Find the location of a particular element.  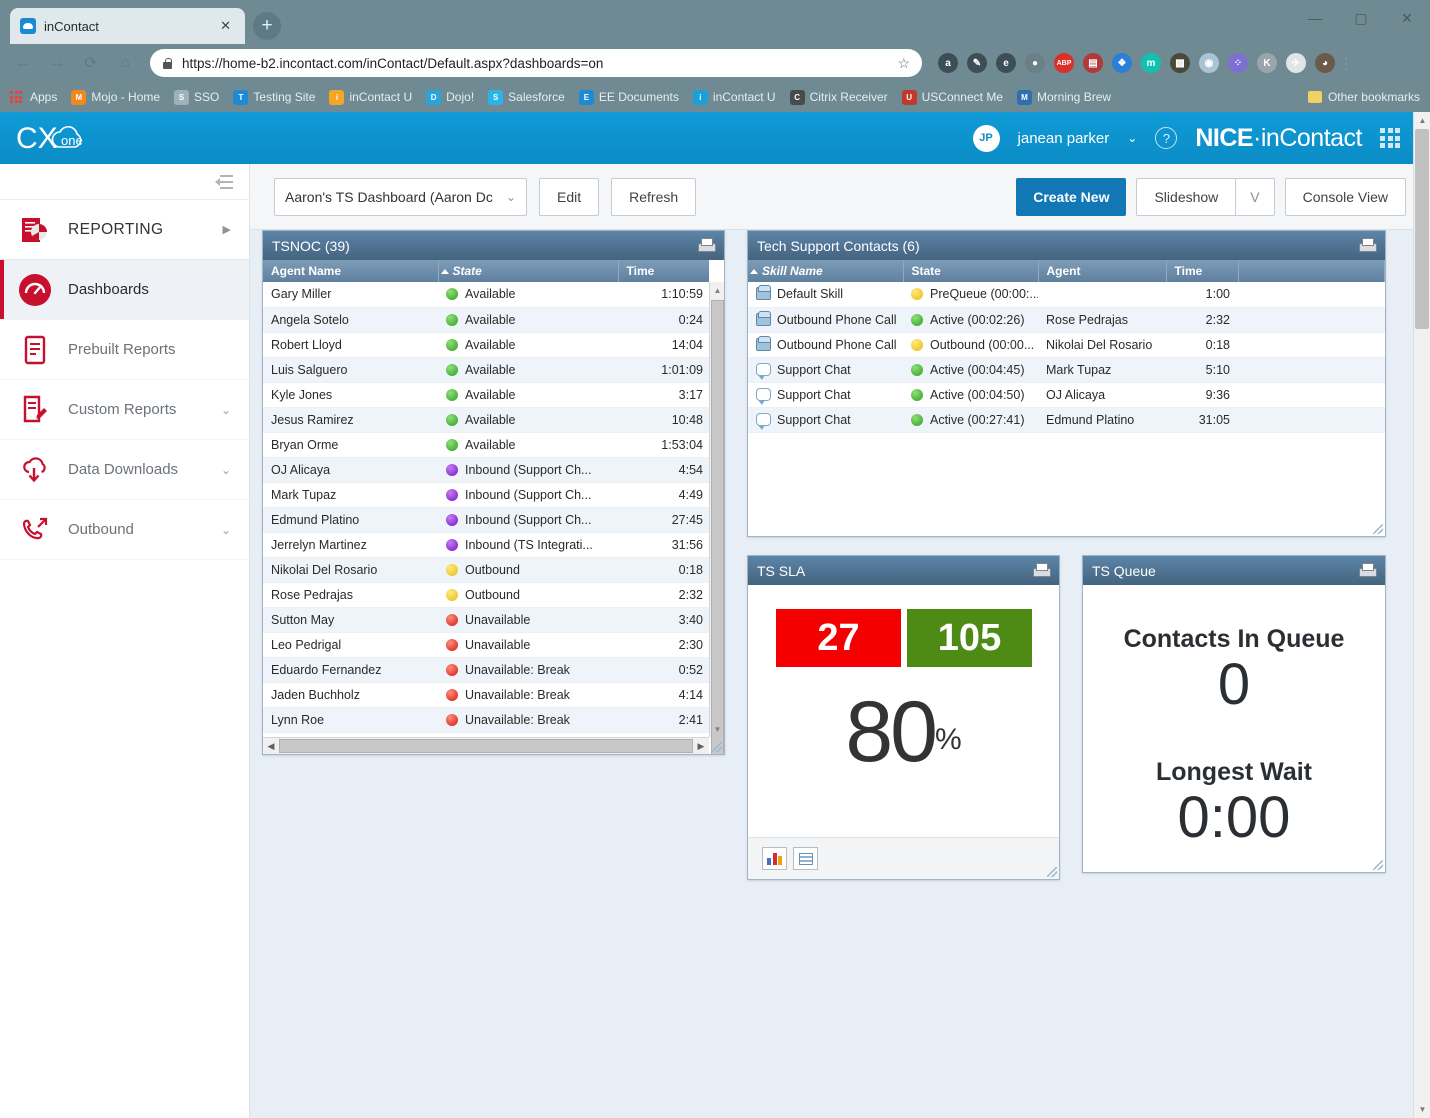

table-row: OJ Alicaya Inbound (Support Ch... 4:54 is located at coordinates (486, 470).